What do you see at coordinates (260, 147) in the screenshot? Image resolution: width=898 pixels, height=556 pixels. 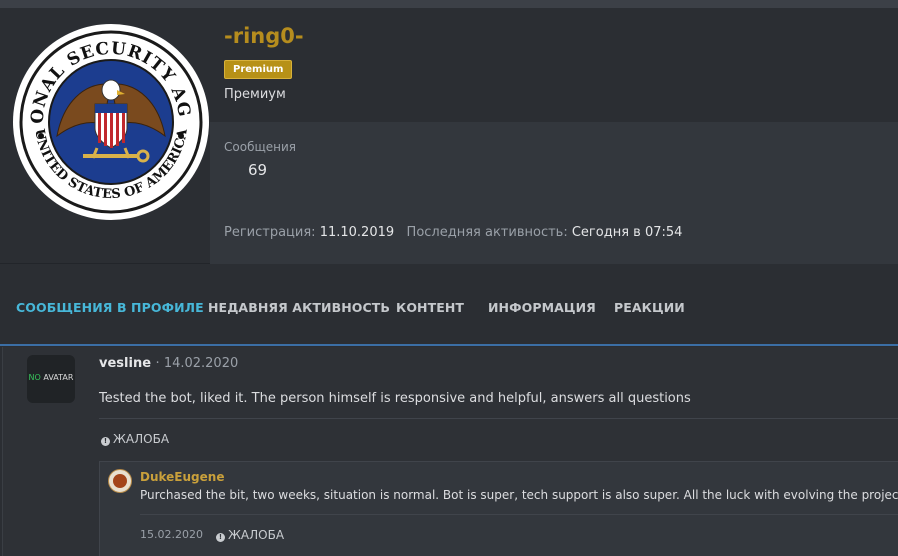 I see `messages-label: Сообщения` at bounding box center [260, 147].